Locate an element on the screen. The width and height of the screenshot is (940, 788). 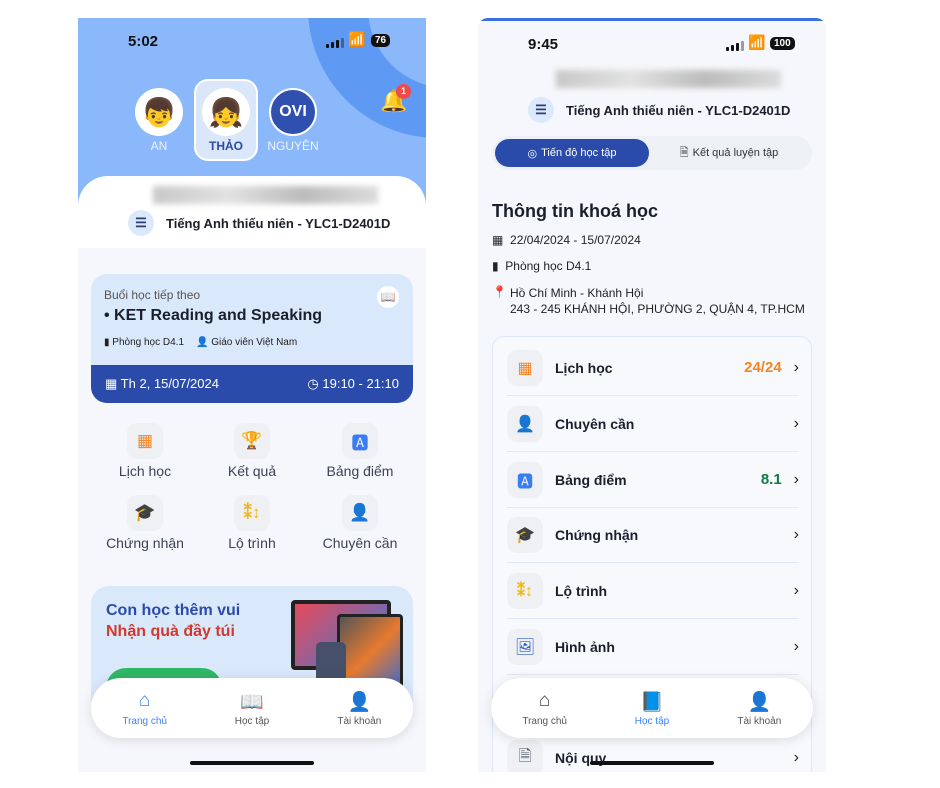
lesson-time: ◷ 19:10 - 21:10 is located at coordinates (353, 383).